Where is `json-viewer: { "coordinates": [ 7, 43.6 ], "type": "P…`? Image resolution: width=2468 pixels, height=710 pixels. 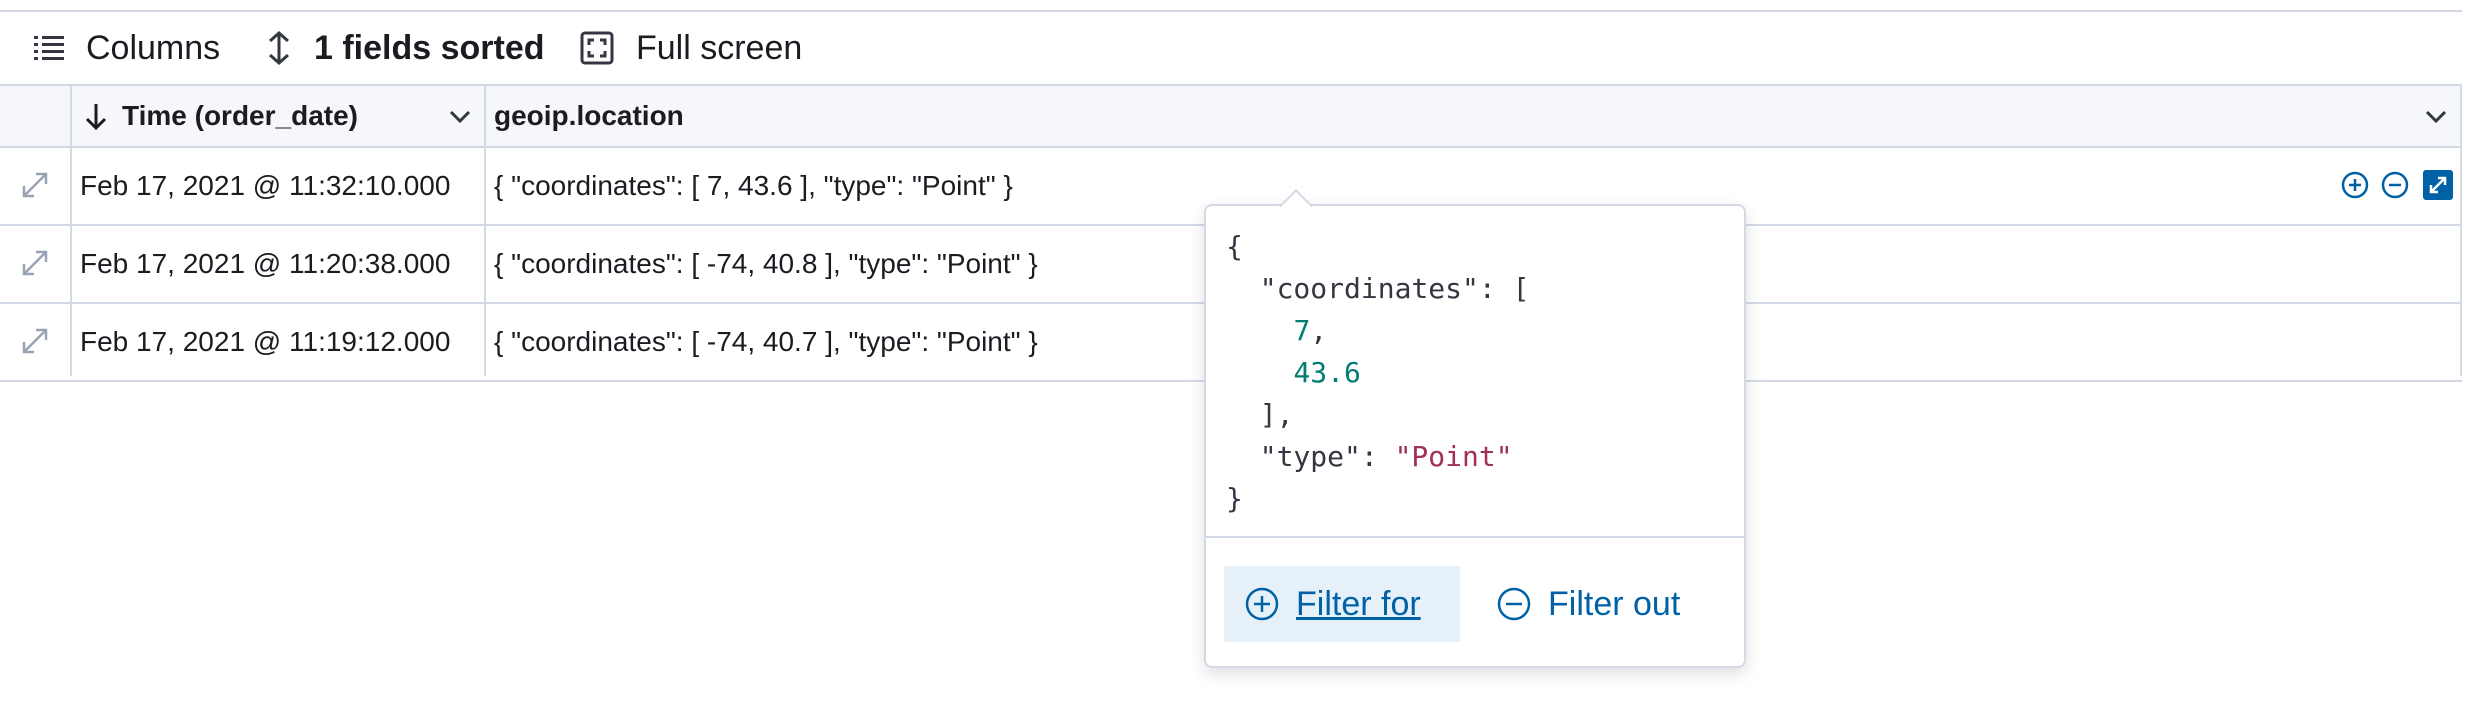 json-viewer: { "coordinates": [ 7, 43.6 ], "type": "P… is located at coordinates (1378, 372).